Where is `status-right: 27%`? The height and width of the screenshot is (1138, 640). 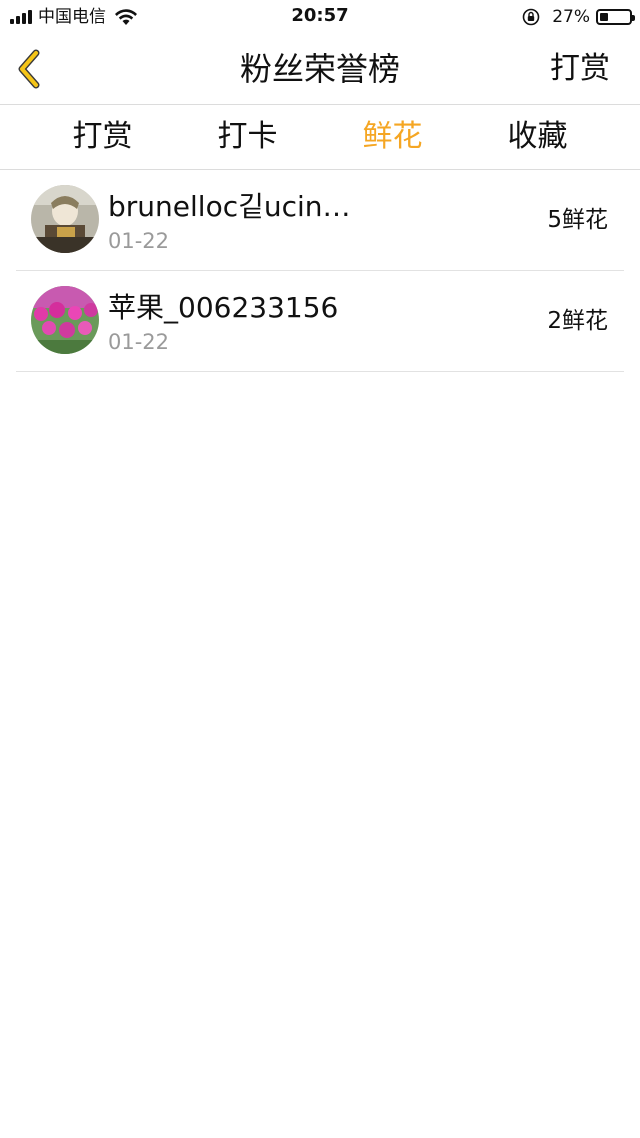 status-right: 27% is located at coordinates (578, 17).